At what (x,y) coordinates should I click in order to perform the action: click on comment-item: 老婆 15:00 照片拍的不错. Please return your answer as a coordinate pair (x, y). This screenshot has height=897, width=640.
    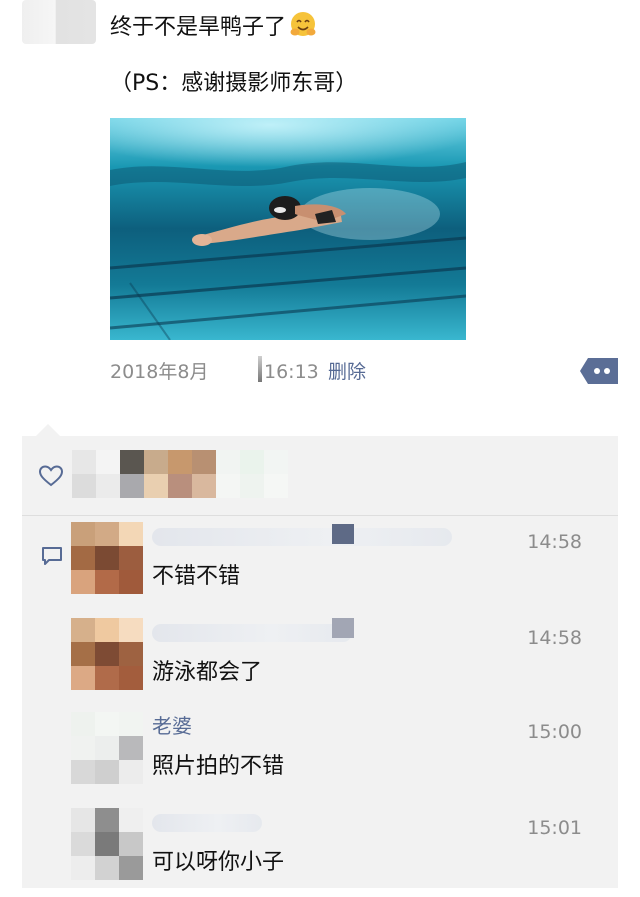
    Looking at the image, I should click on (320, 753).